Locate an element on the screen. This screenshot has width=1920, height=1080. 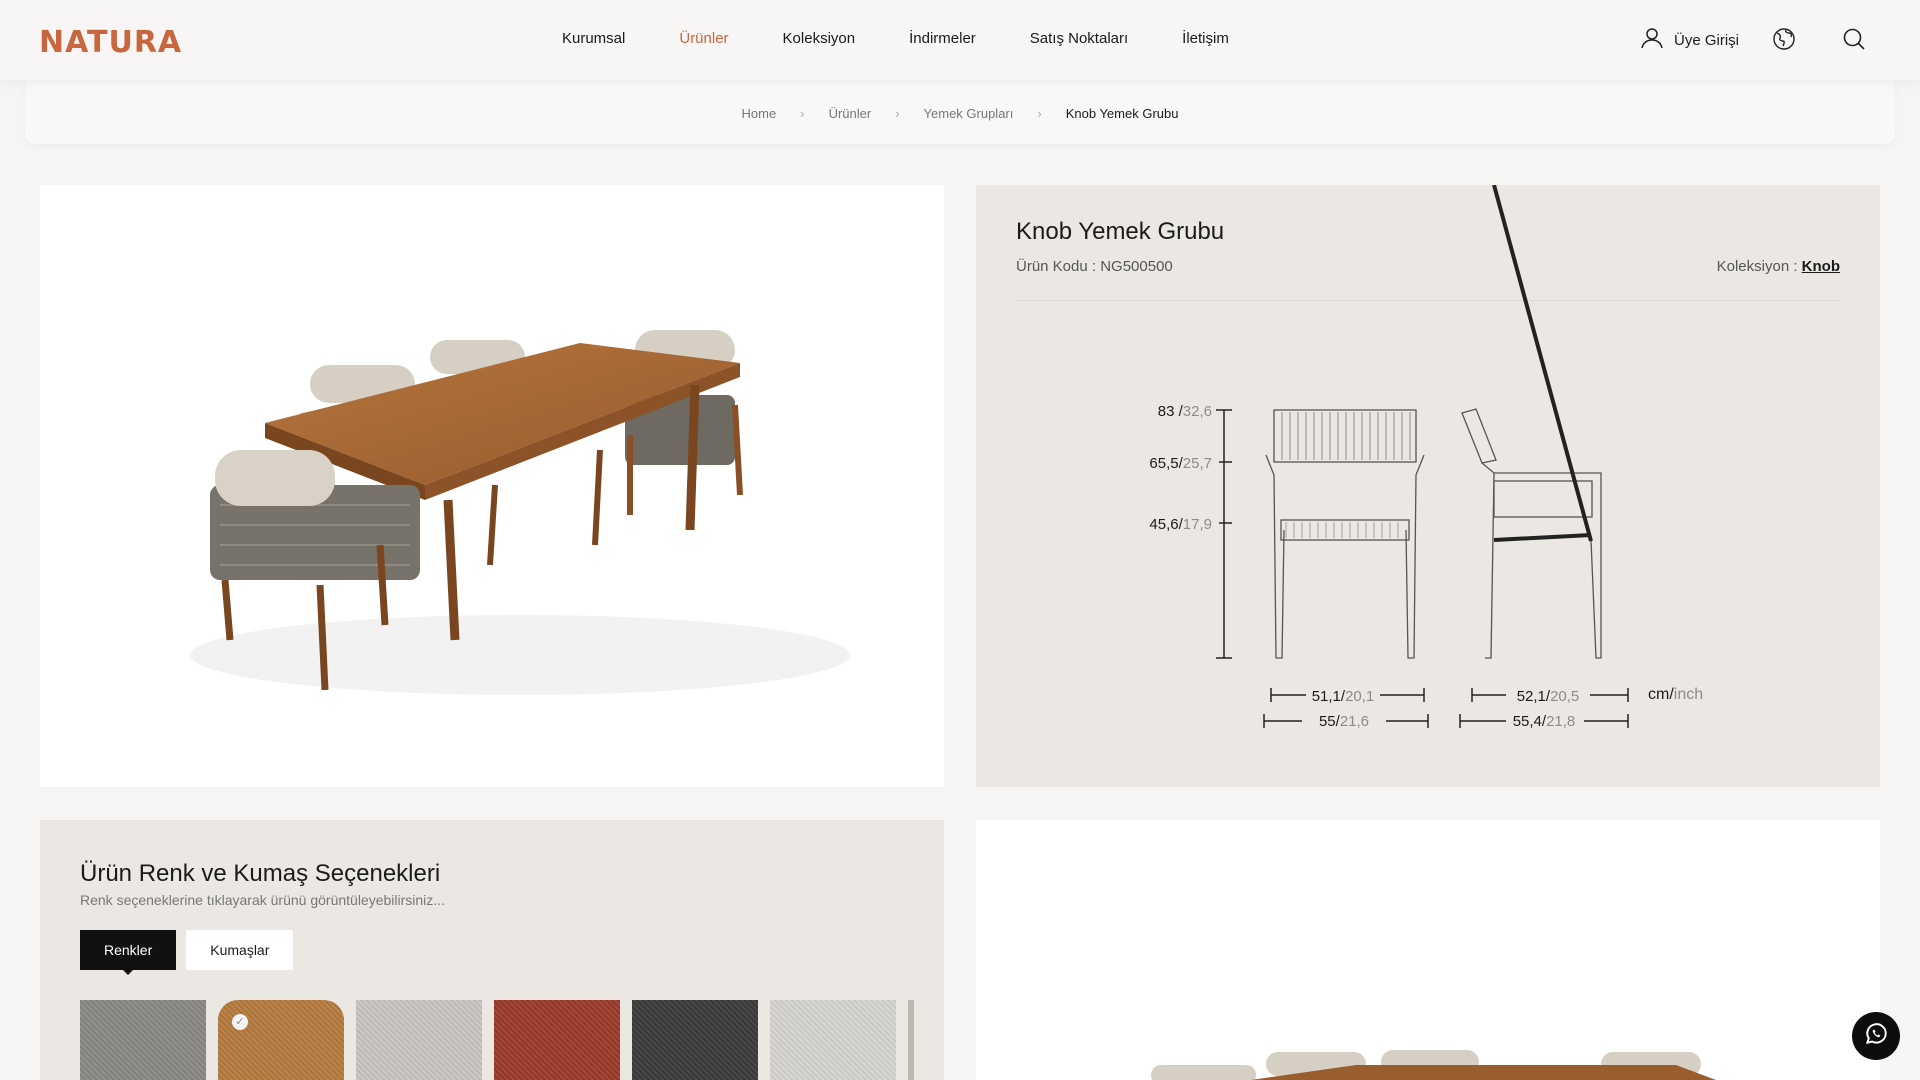
height-1-cm: 83 is located at coordinates (1166, 411).